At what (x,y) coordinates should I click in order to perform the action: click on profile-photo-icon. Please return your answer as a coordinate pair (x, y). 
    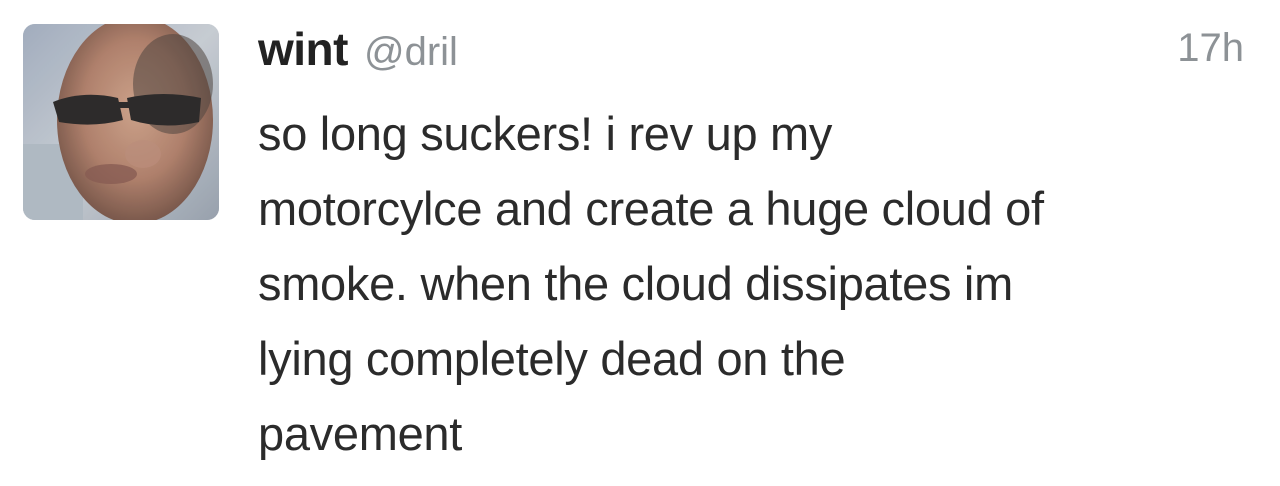
    Looking at the image, I should click on (121, 122).